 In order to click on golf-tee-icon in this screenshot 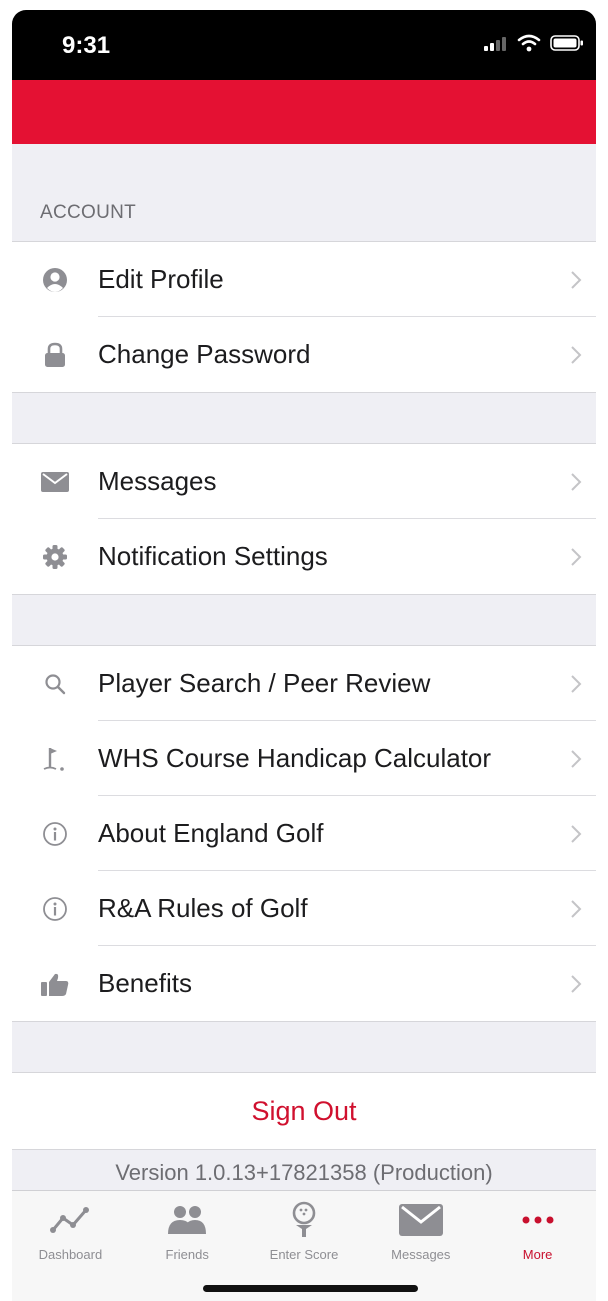, I will do `click(304, 1220)`.